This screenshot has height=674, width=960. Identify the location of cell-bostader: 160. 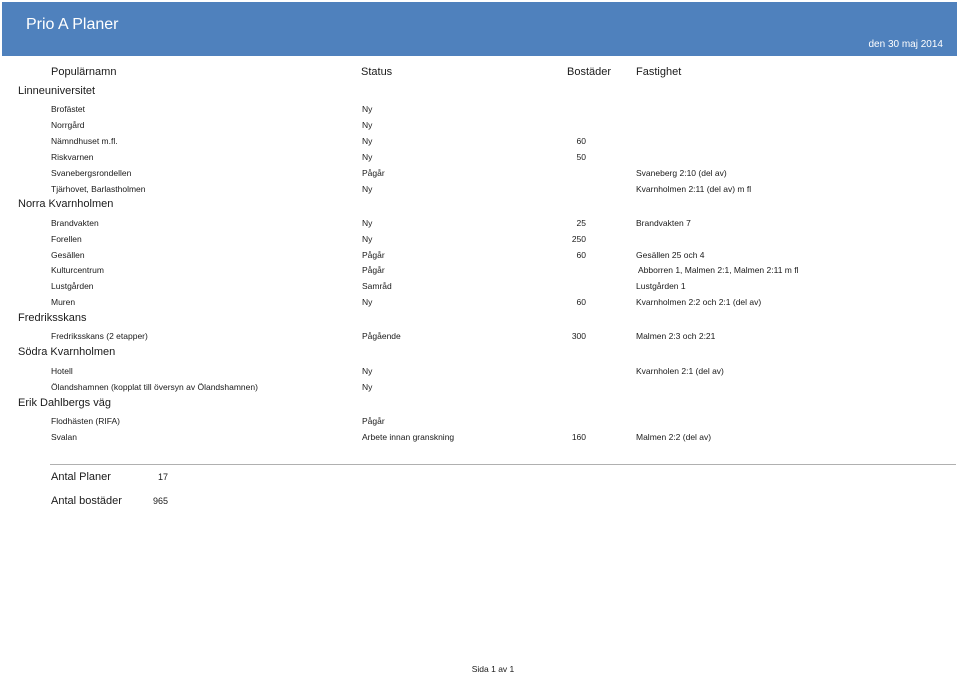
(578, 437).